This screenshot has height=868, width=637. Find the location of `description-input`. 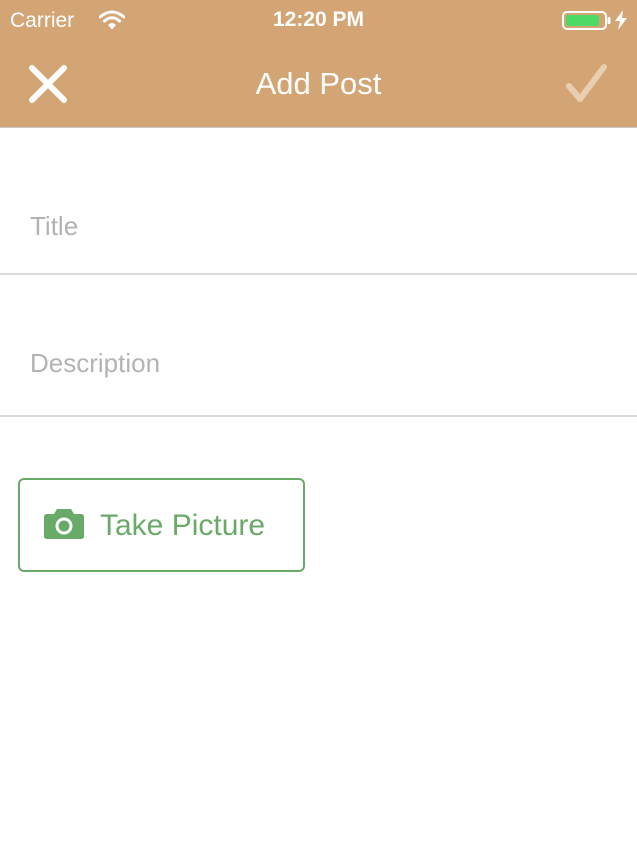

description-input is located at coordinates (325, 363).